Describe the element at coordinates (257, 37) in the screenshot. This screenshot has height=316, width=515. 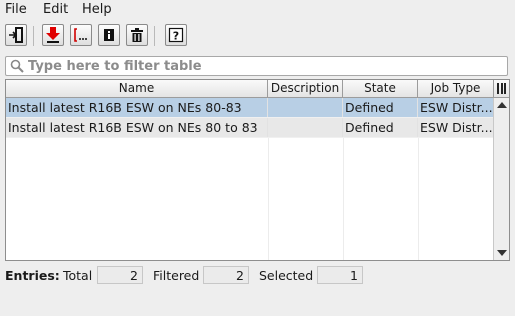
I see `toolbar: ?` at that location.